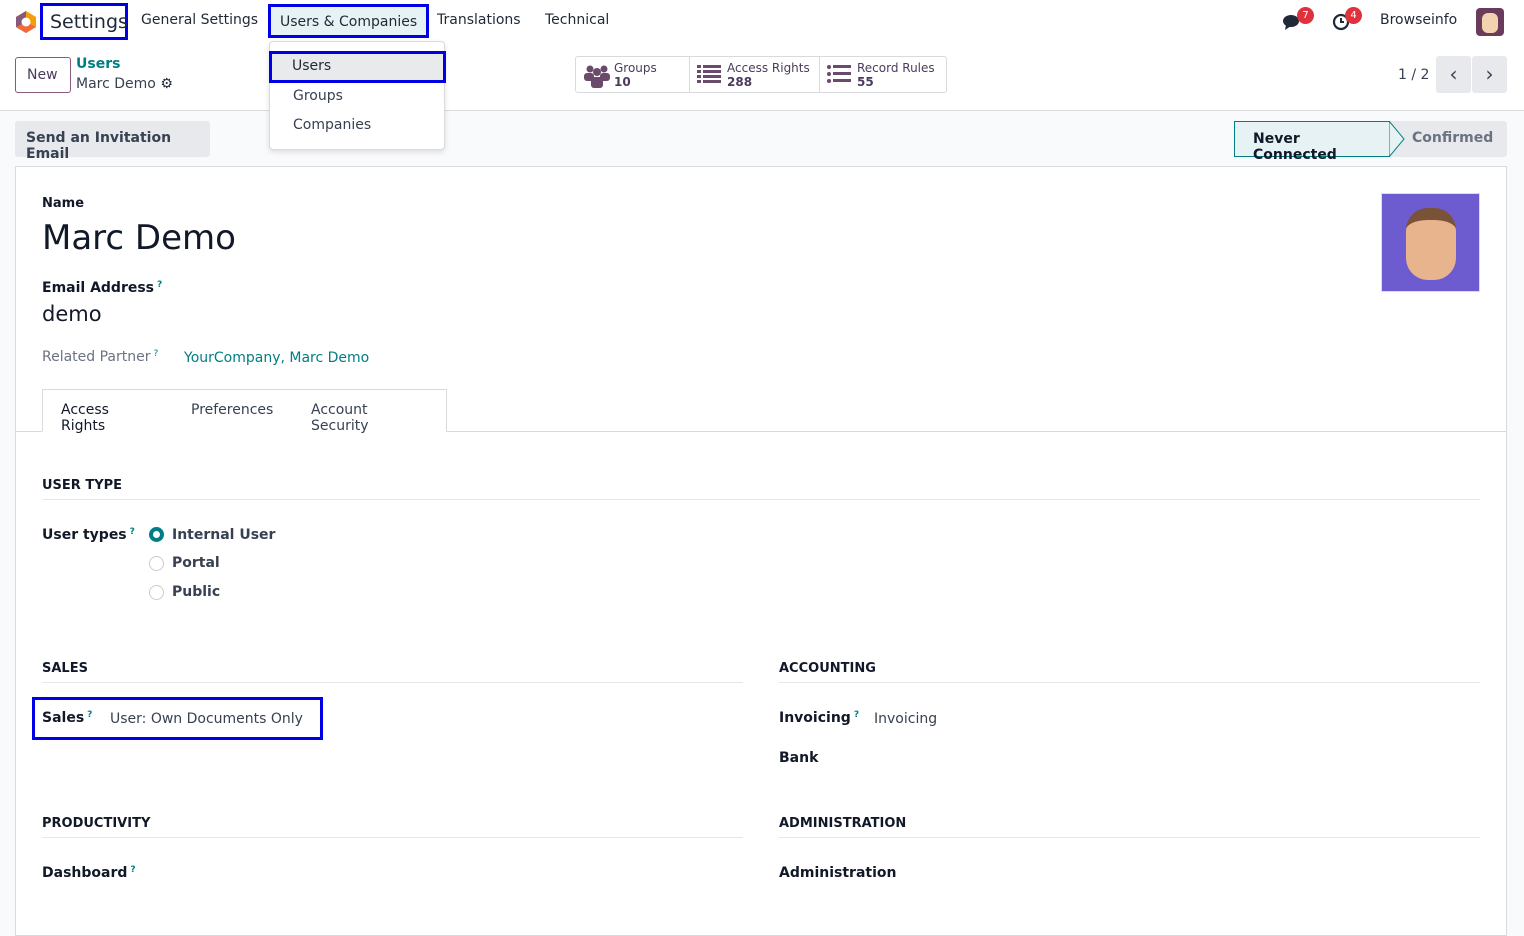 This screenshot has width=1524, height=936. I want to click on user-types-label: User types, so click(84, 535).